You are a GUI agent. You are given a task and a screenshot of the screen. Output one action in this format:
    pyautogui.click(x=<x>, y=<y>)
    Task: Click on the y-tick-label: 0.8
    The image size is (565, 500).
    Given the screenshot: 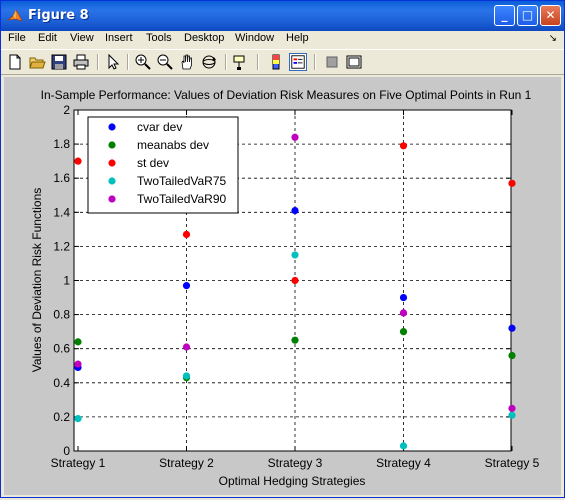 What is the action you would take?
    pyautogui.click(x=61, y=315)
    